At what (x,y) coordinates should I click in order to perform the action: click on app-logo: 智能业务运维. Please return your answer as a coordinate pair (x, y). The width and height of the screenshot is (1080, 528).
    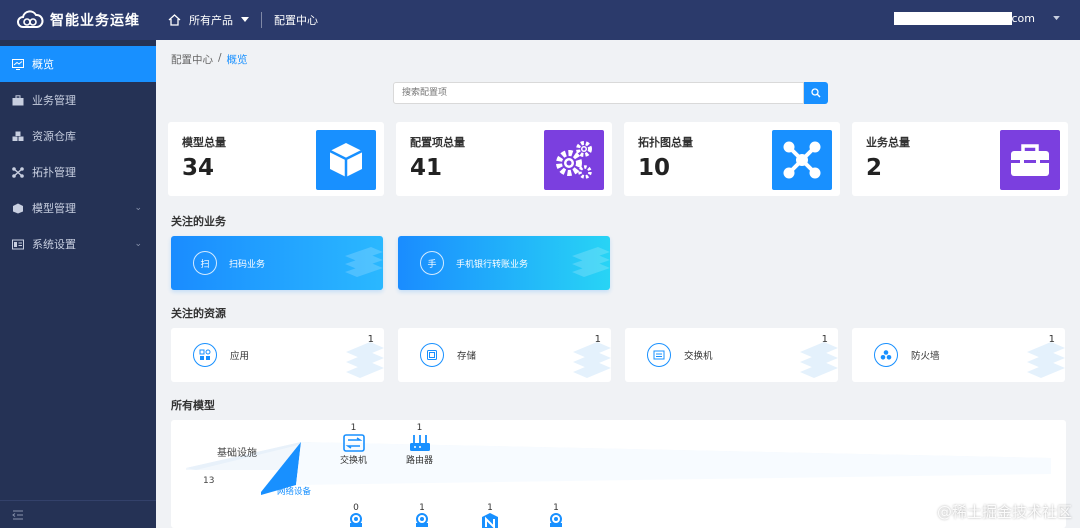
    Looking at the image, I should click on (78, 20).